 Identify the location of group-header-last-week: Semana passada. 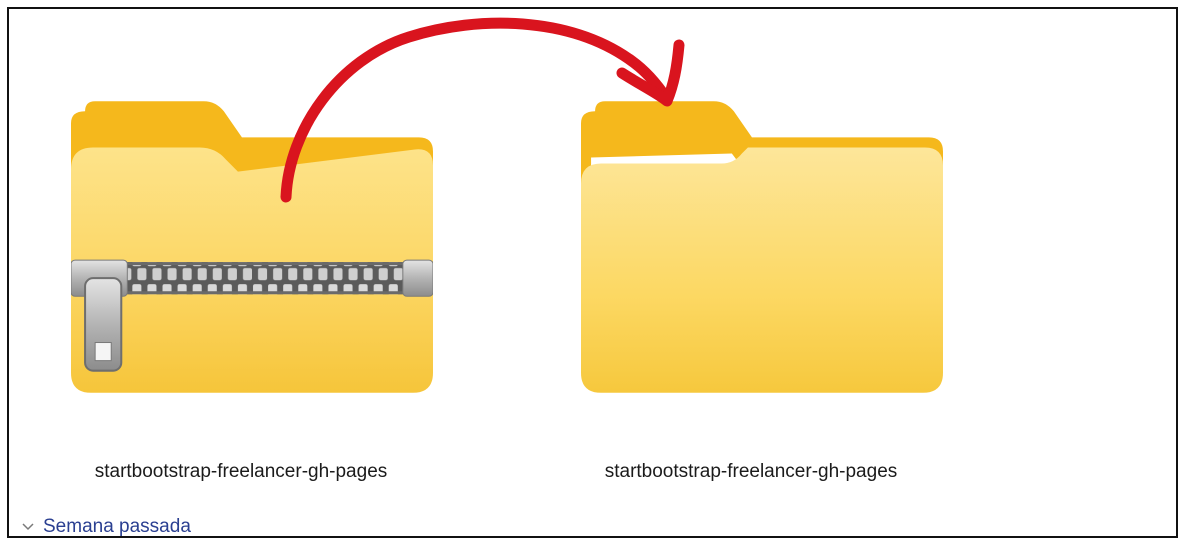
(106, 525).